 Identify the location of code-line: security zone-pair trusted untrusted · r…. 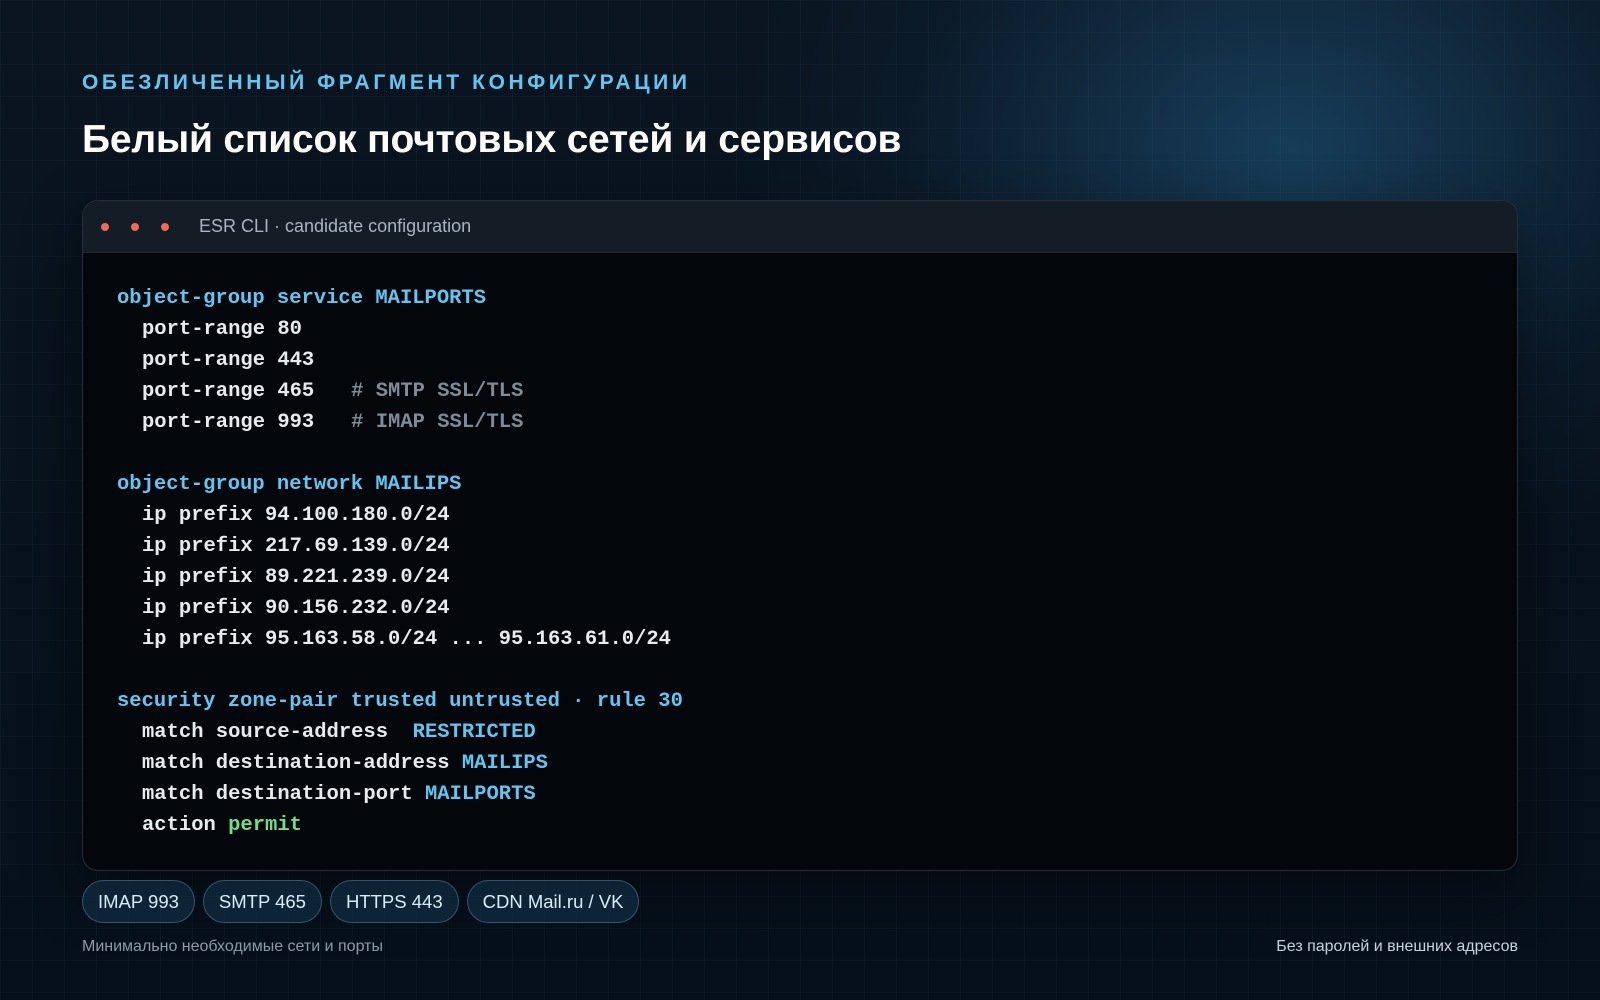
(800, 701).